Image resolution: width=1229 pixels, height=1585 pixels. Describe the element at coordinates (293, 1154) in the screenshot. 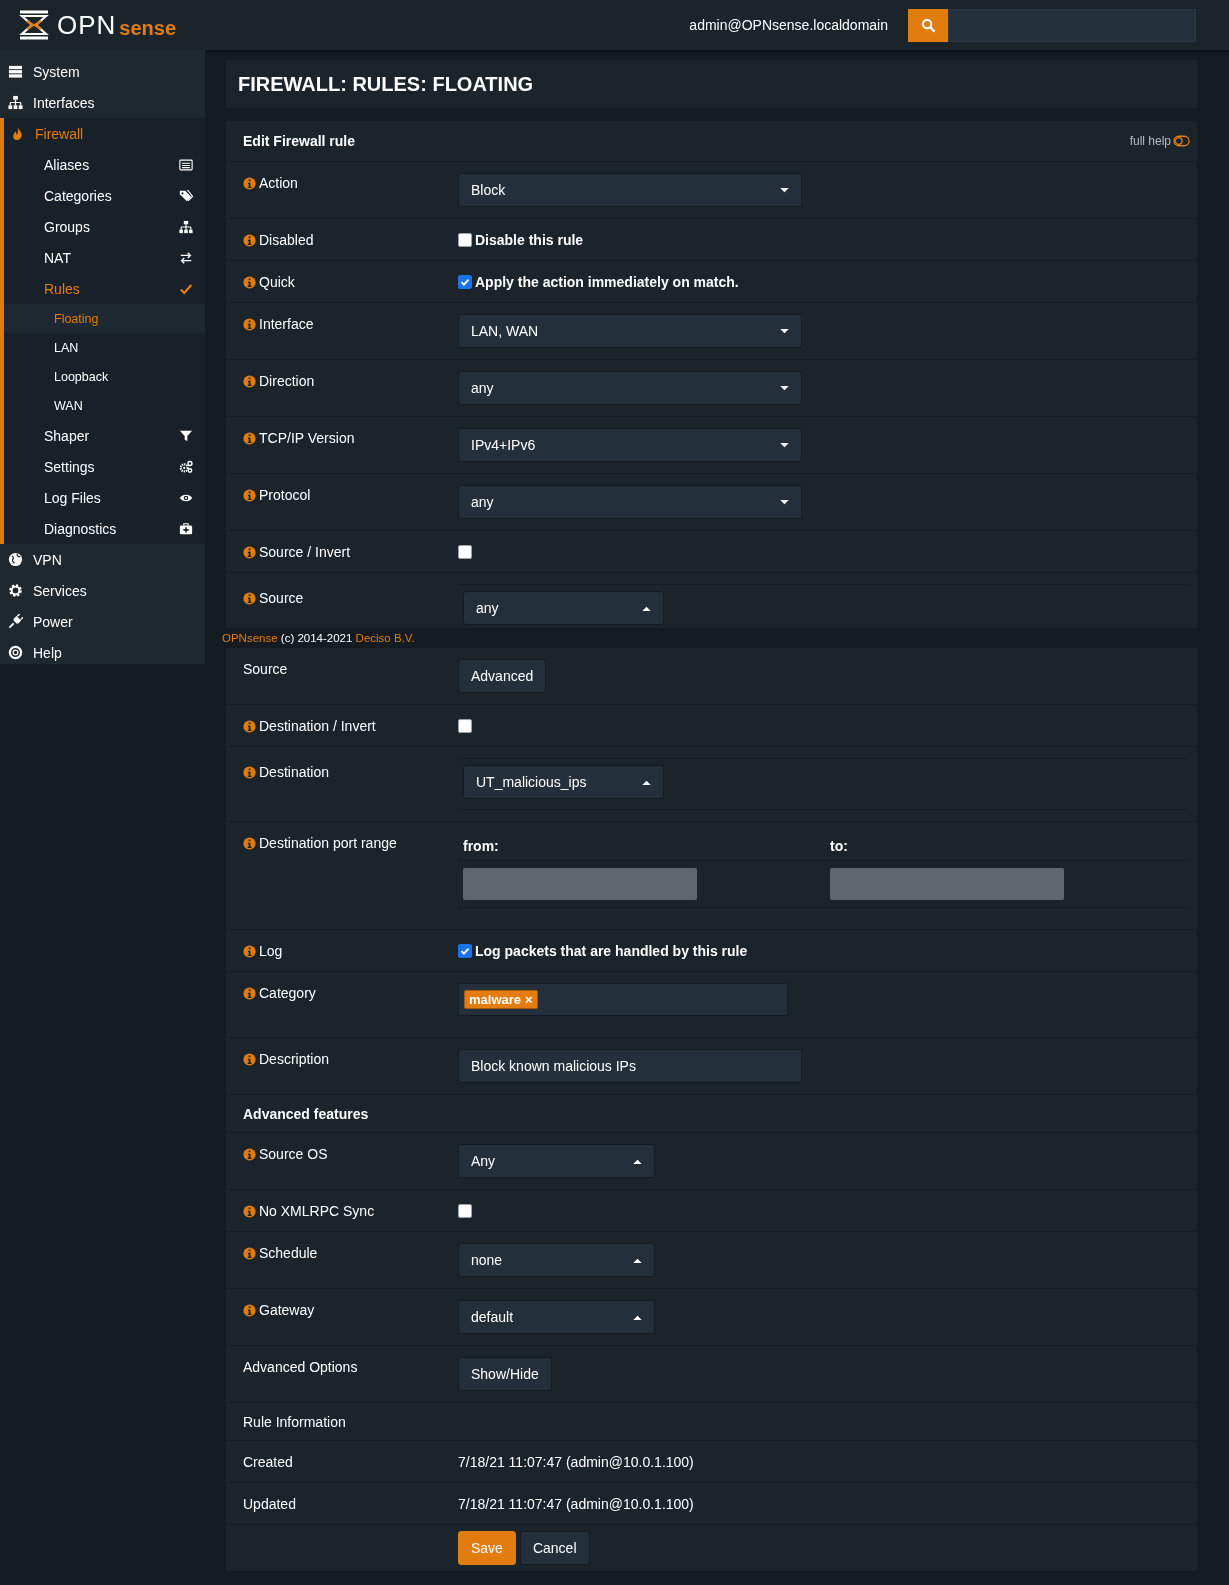

I see `field-label: Source OS` at that location.